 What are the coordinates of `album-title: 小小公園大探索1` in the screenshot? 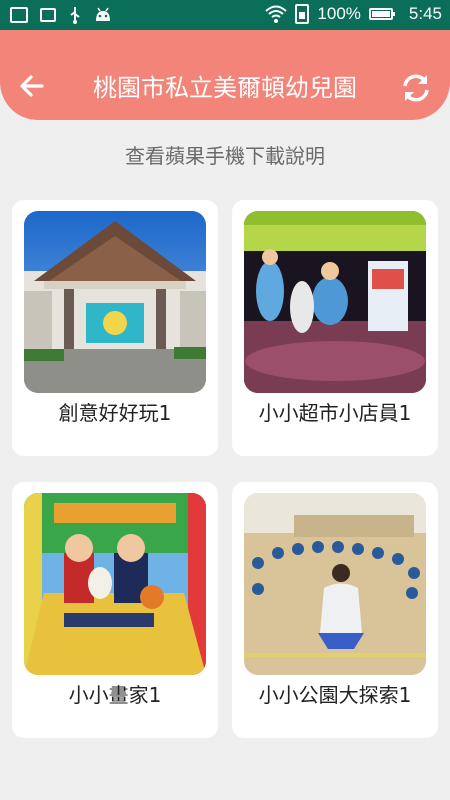 It's located at (335, 695).